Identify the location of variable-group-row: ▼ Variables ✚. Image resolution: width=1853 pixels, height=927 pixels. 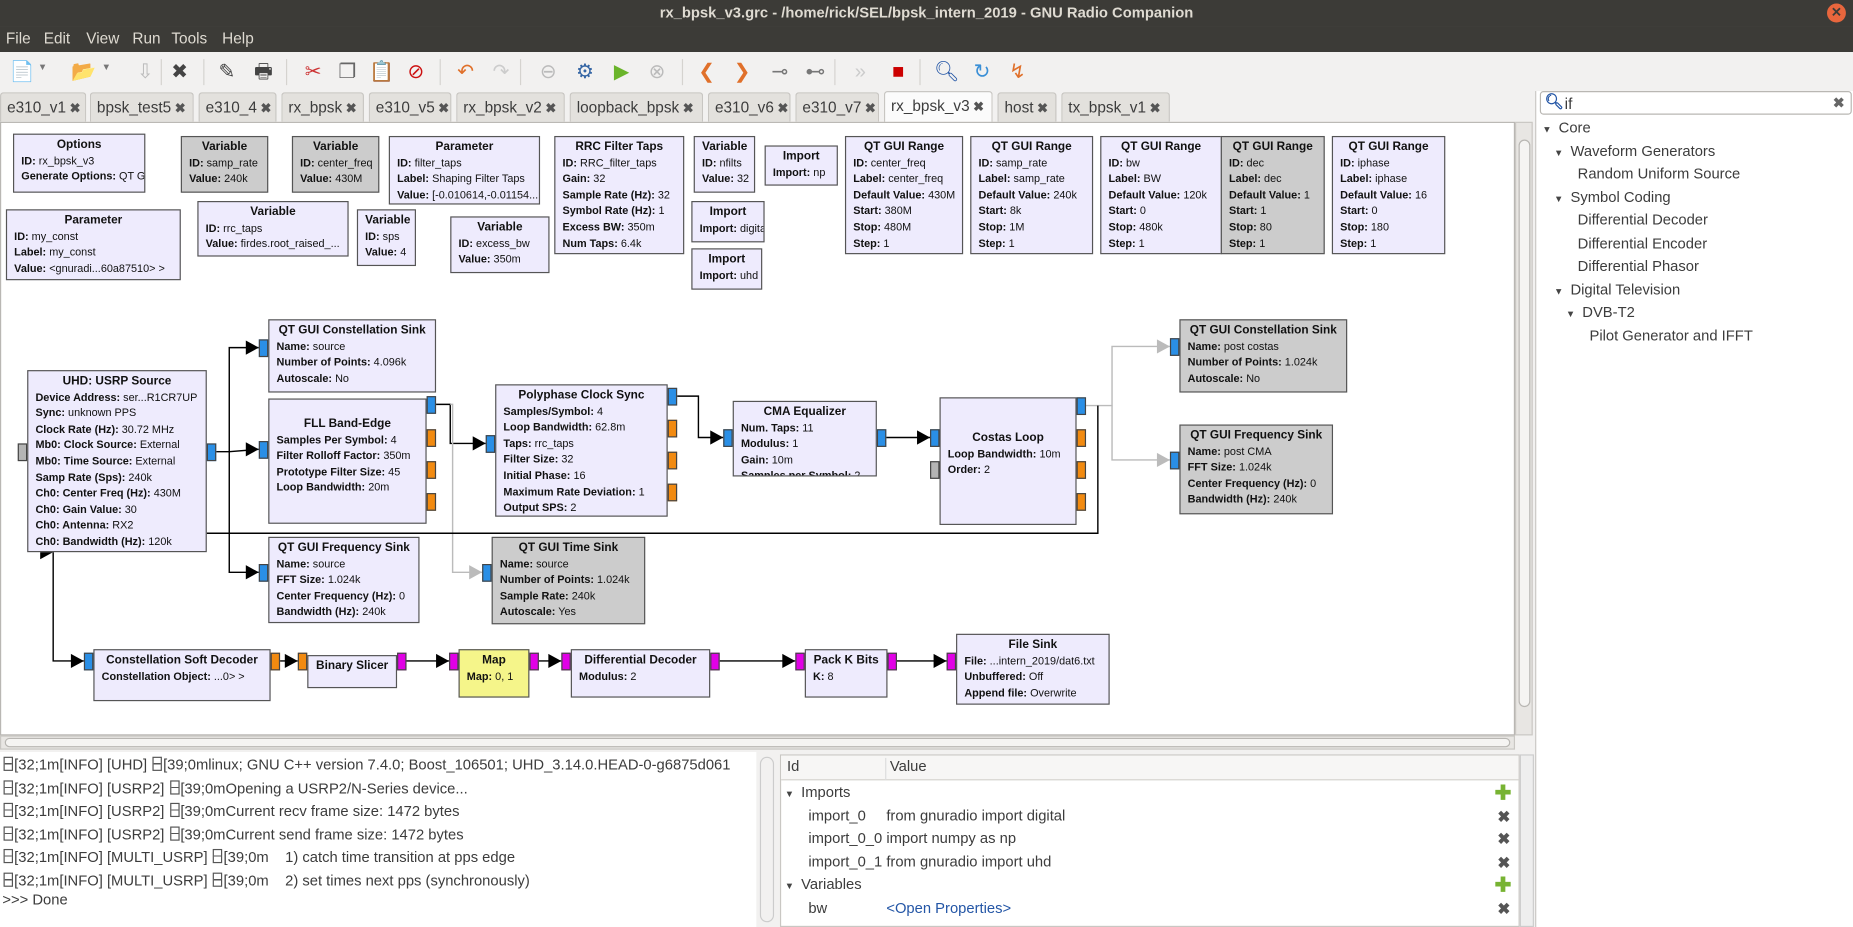
(1149, 885).